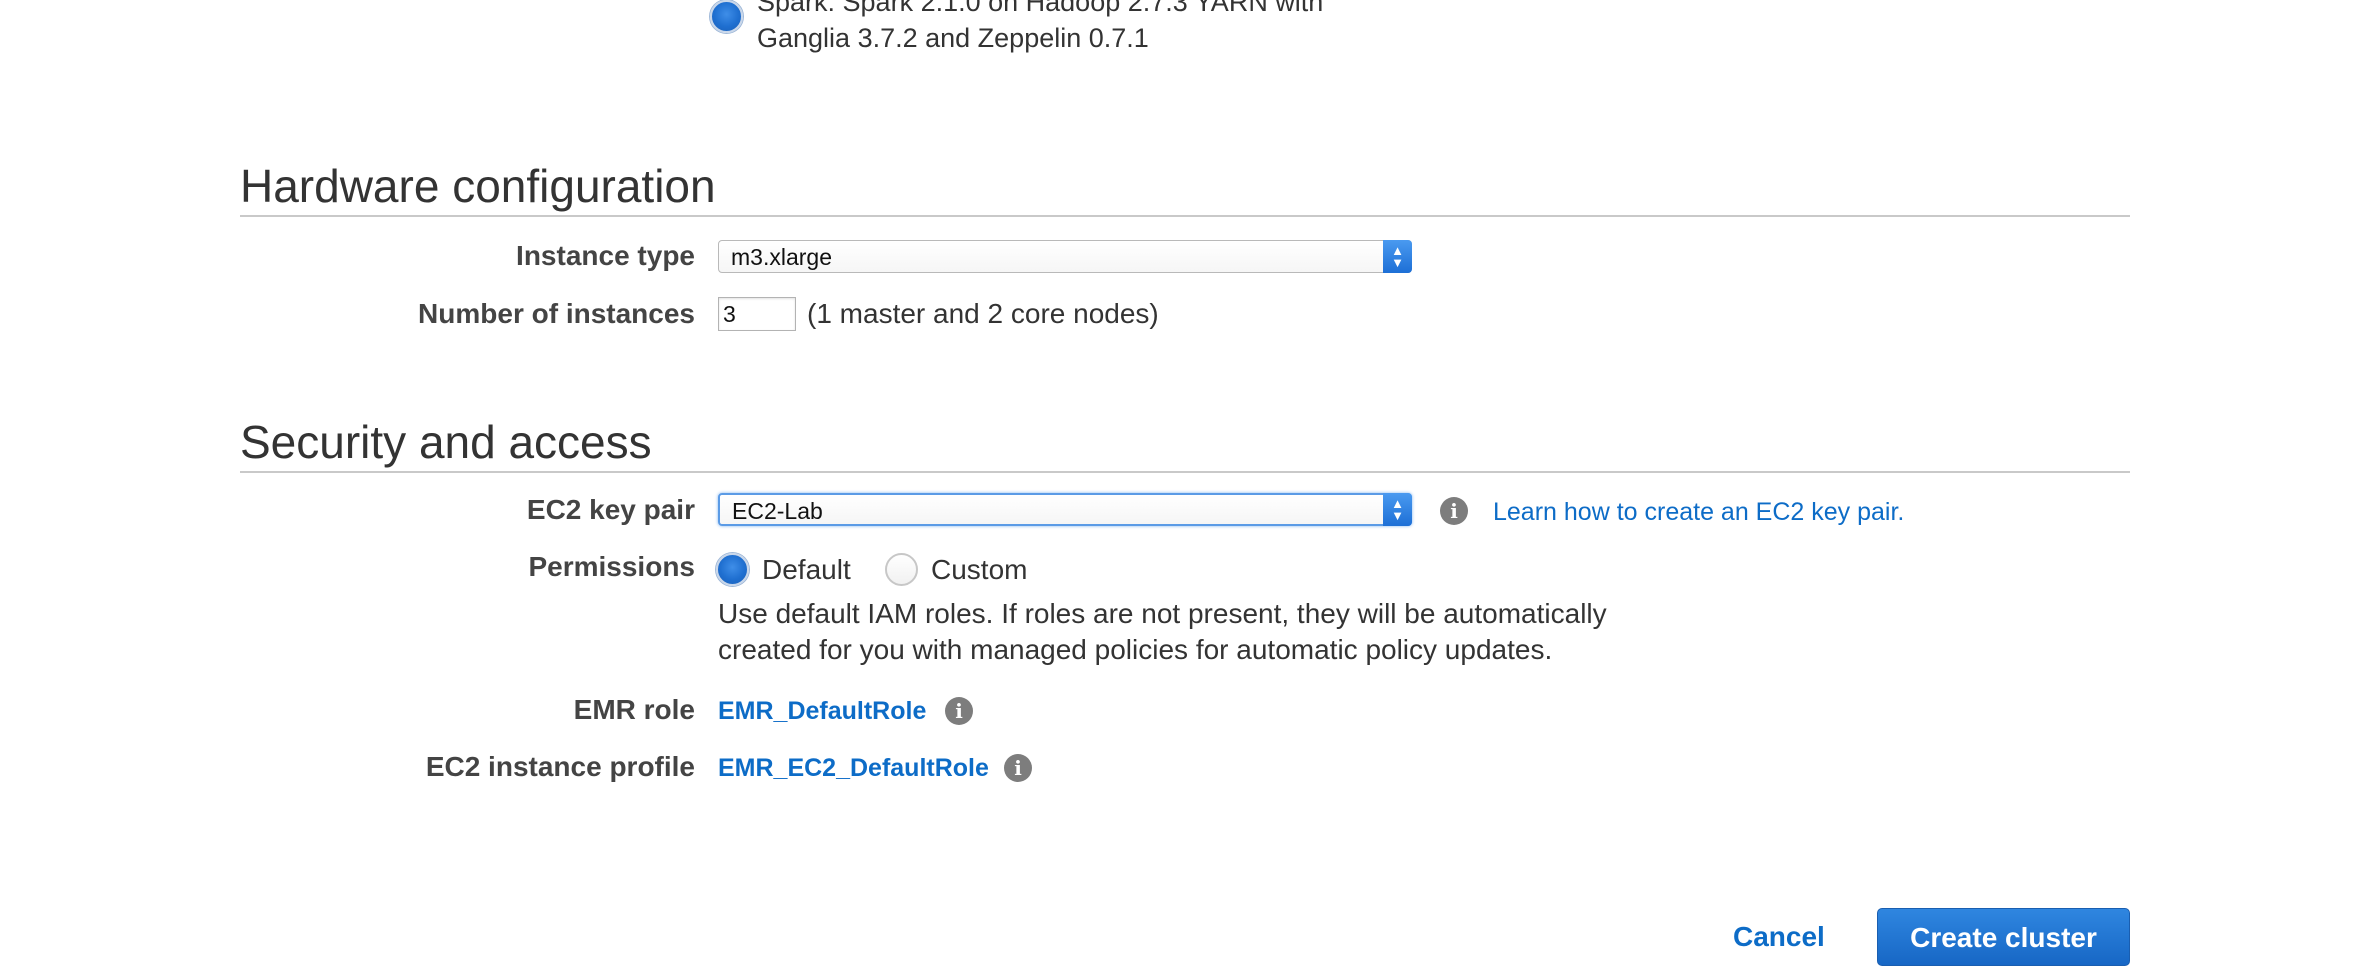  I want to click on spark-option-line2: Ganglia 3.7.2 and Zeppelin 0.7.1, so click(953, 38).